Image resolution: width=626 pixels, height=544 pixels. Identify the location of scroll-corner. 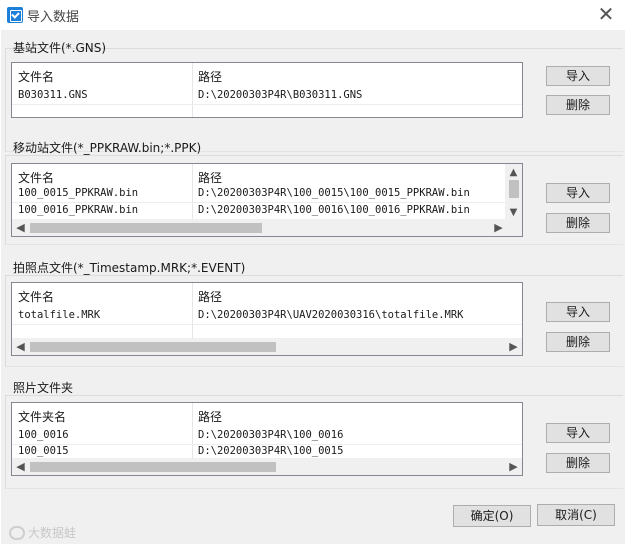
(513, 227).